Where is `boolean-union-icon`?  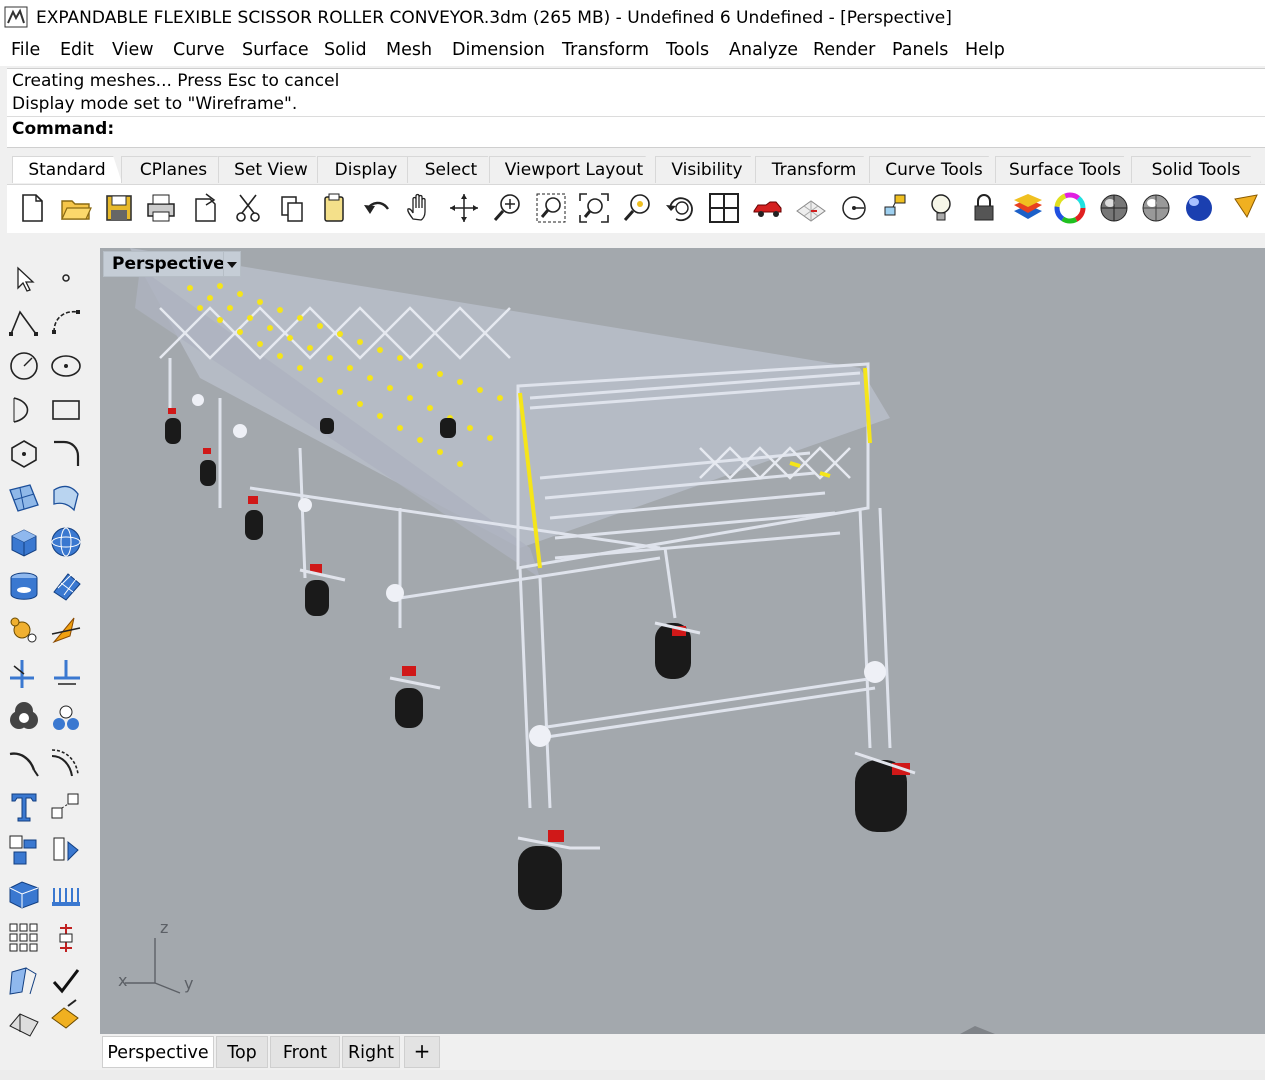
boolean-union-icon is located at coordinates (24, 718).